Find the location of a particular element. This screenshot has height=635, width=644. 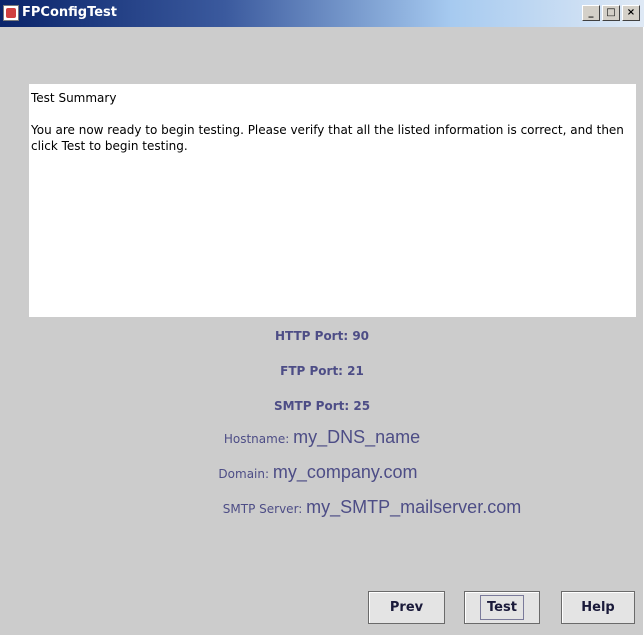

domain-row: Domain: my_company.com is located at coordinates (320, 472).